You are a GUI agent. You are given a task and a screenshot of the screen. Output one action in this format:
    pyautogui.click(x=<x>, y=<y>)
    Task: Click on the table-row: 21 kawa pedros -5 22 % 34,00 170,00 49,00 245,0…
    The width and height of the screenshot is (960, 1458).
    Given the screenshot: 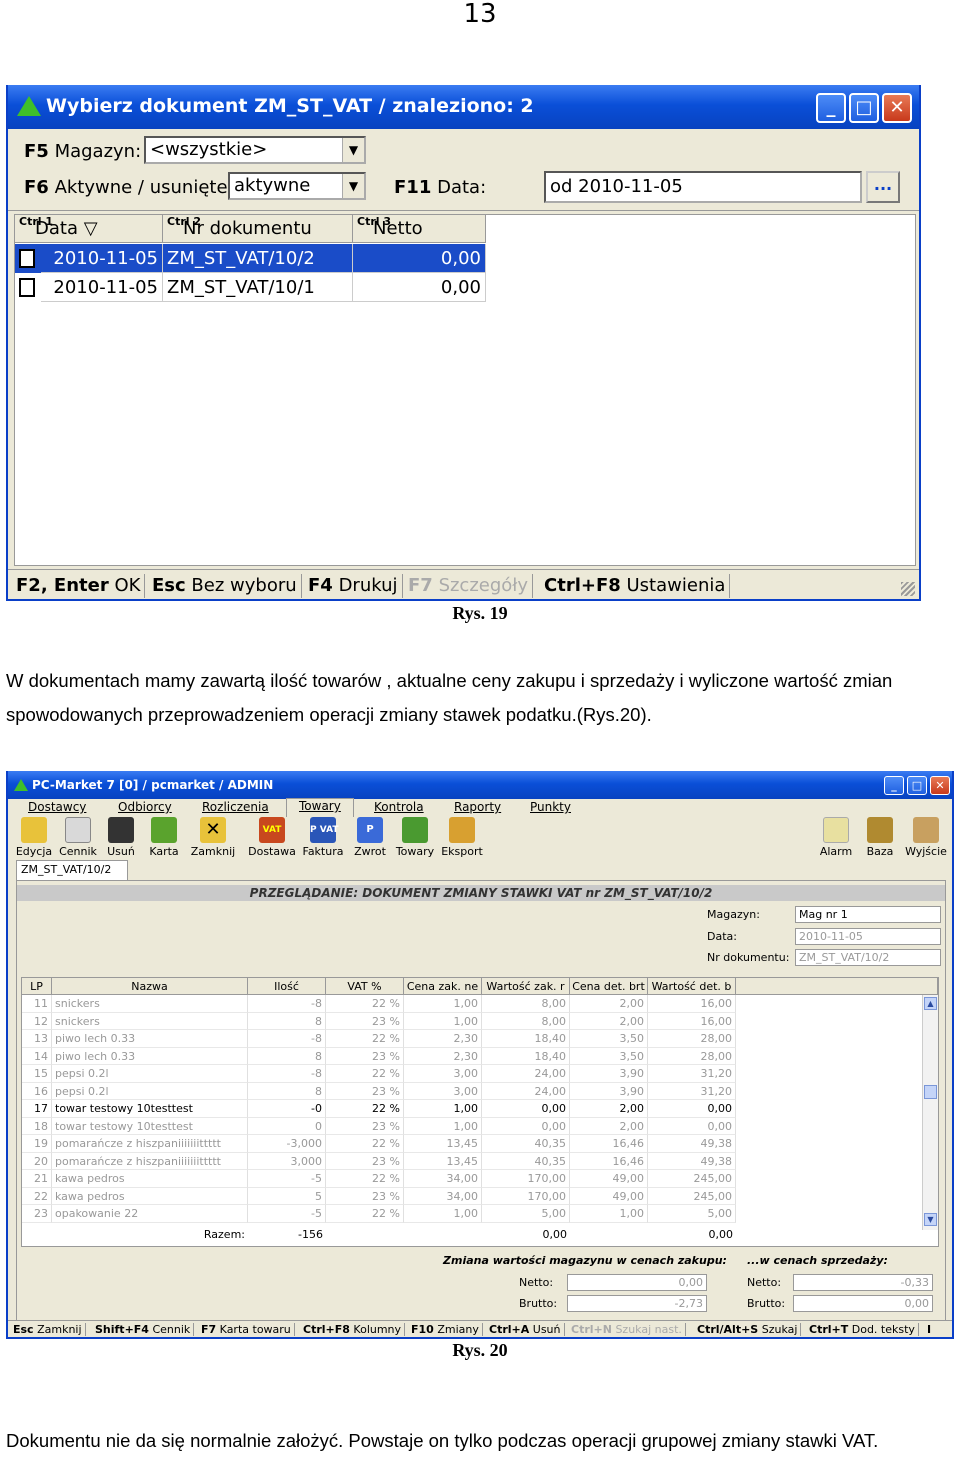 What is the action you would take?
    pyautogui.click(x=382, y=1179)
    